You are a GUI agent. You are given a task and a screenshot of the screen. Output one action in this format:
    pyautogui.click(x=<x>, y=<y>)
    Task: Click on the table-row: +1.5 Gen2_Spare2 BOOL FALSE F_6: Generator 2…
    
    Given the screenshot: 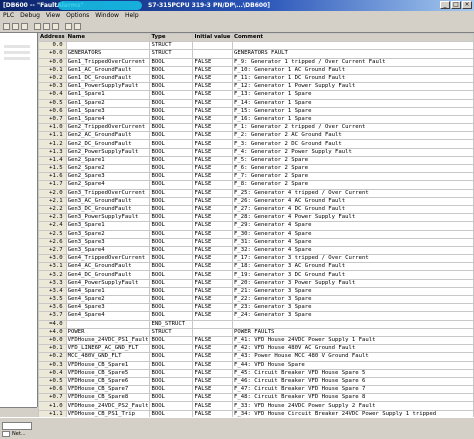 What is the action you would take?
    pyautogui.click(x=256, y=168)
    